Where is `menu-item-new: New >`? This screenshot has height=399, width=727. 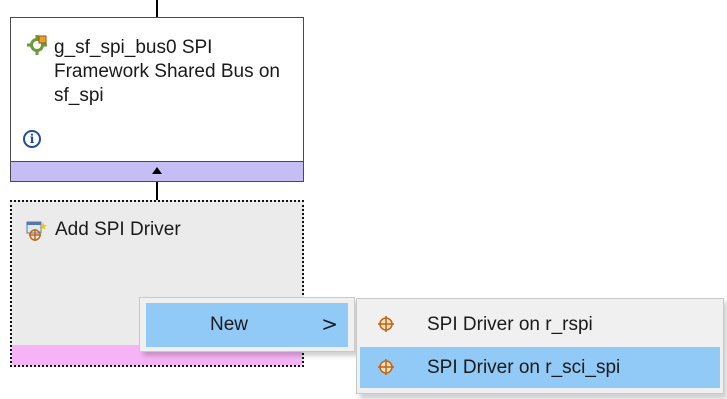 menu-item-new: New > is located at coordinates (247, 325).